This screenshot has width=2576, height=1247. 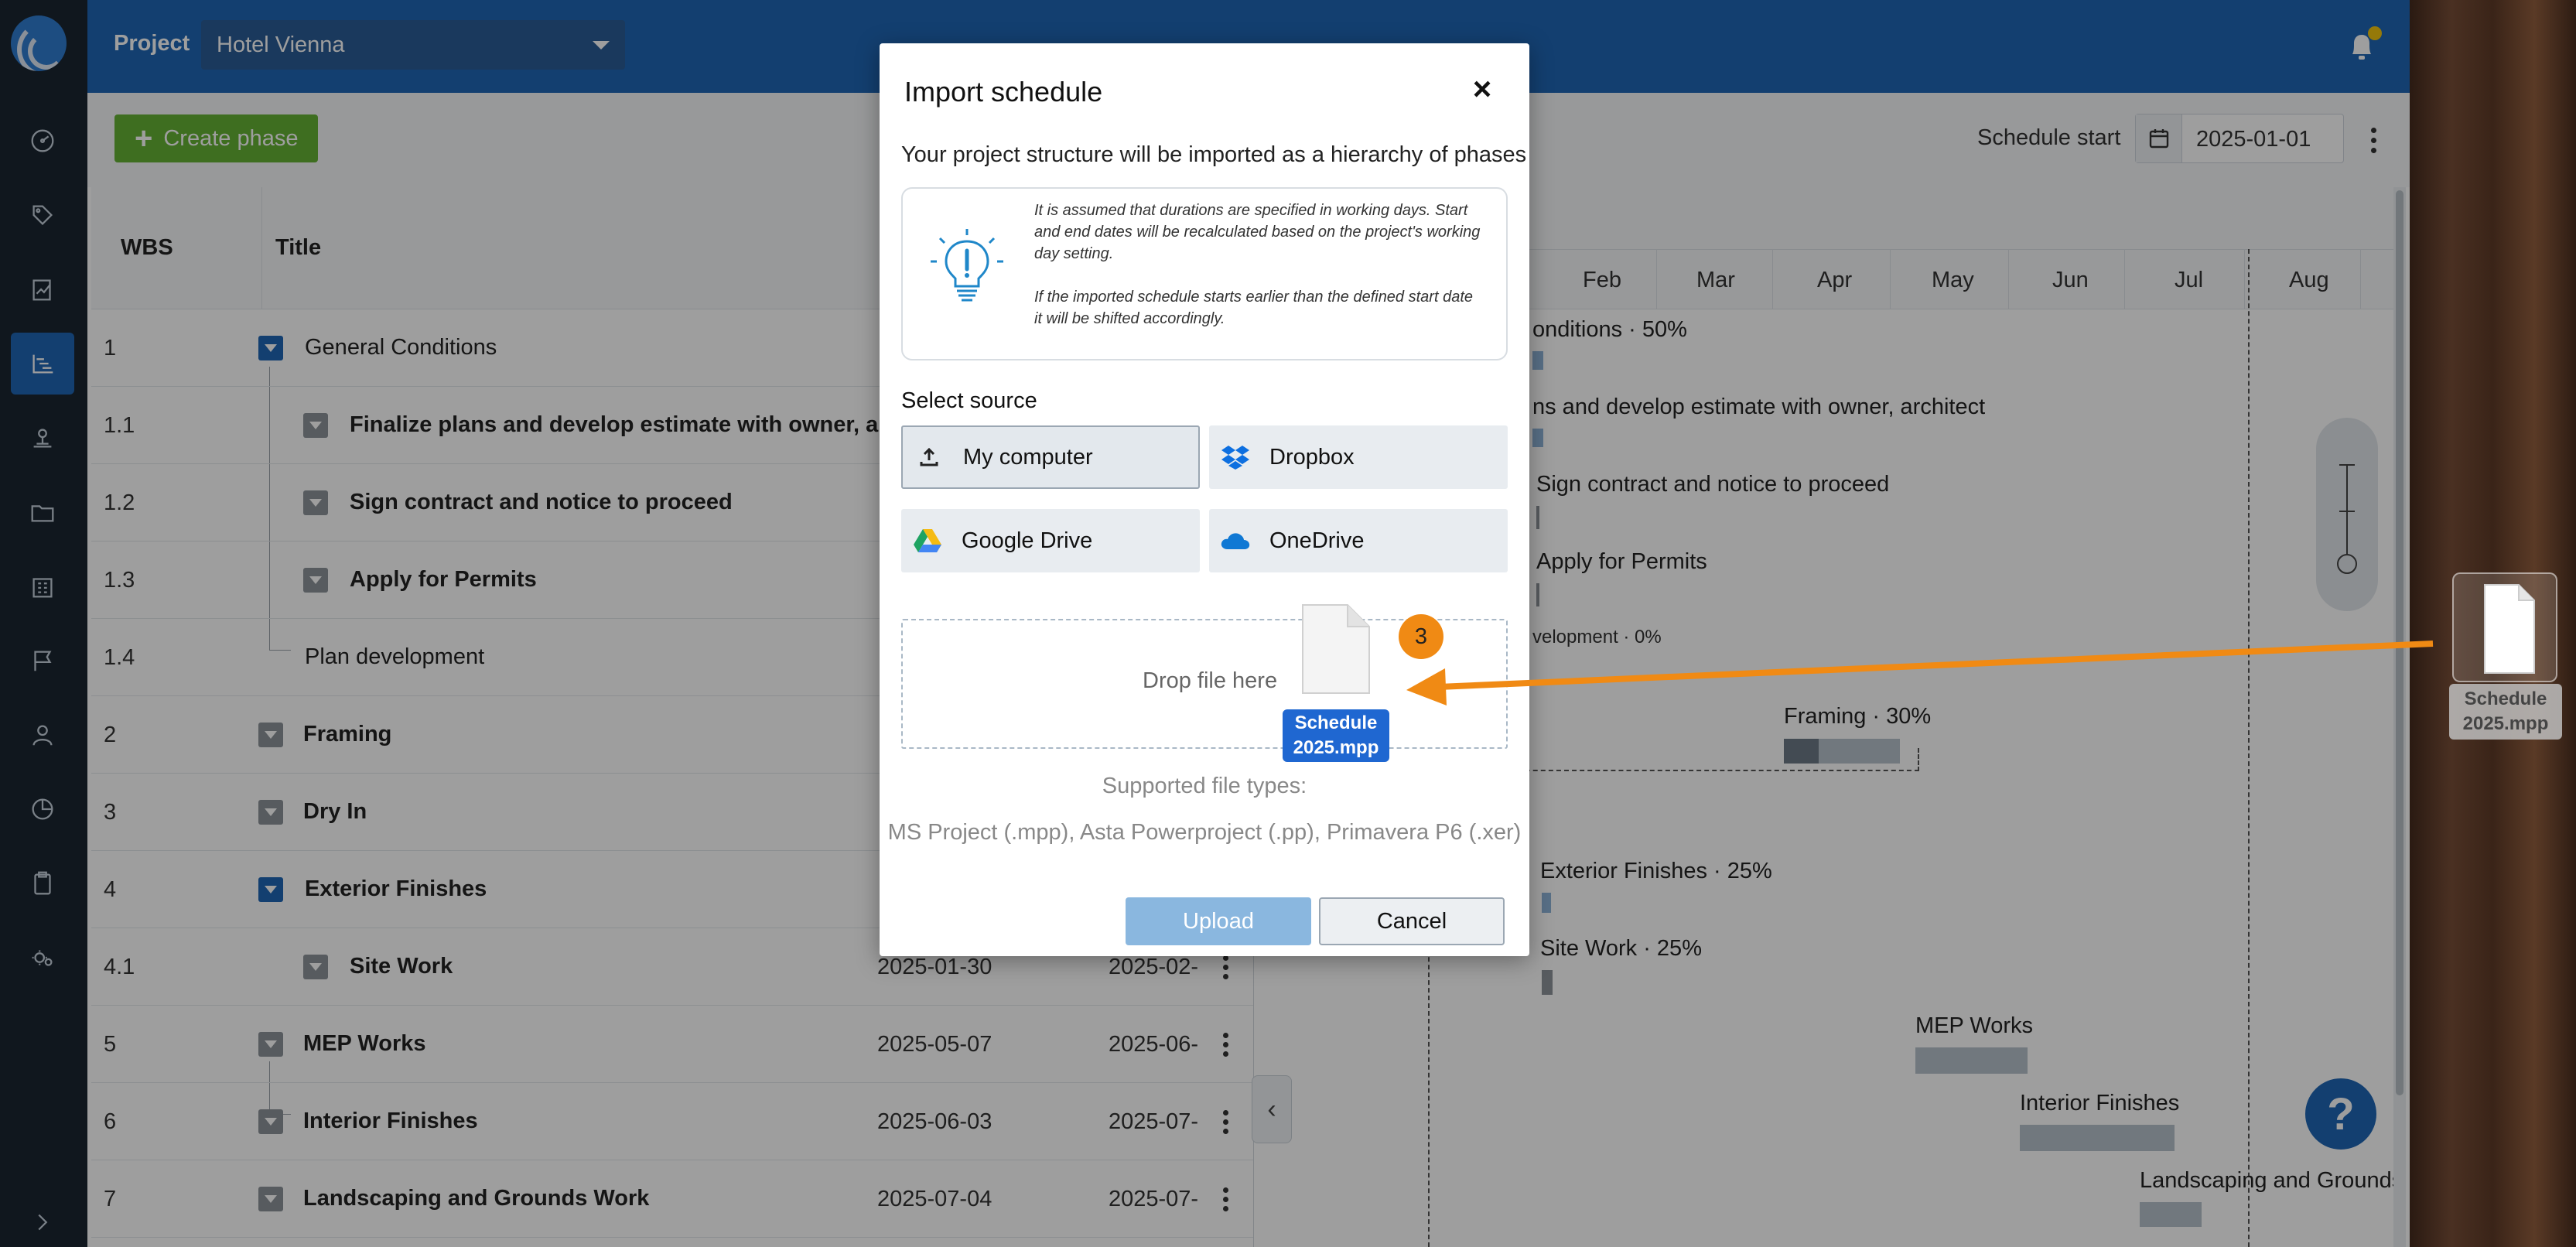 I want to click on source-google-drive-button: Google Drive, so click(x=1050, y=540).